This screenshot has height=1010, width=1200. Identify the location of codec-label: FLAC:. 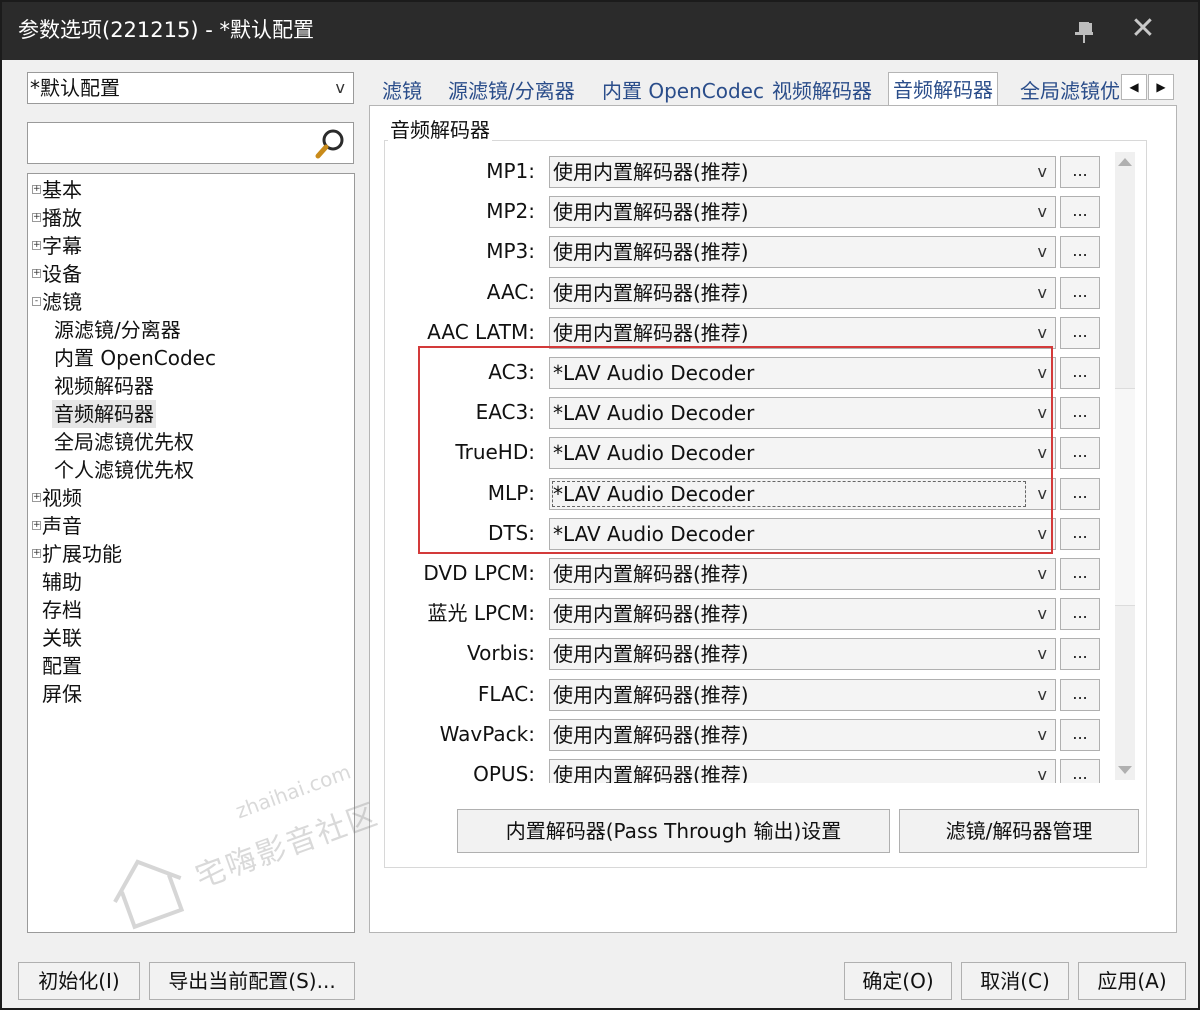
(506, 694).